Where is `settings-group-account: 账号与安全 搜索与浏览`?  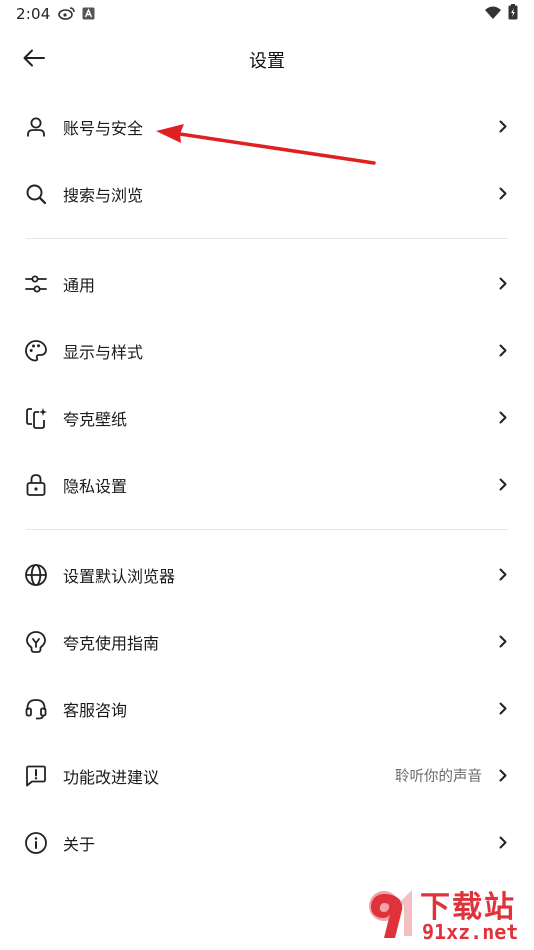
settings-group-account: 账号与安全 搜索与浏览 is located at coordinates (267, 160).